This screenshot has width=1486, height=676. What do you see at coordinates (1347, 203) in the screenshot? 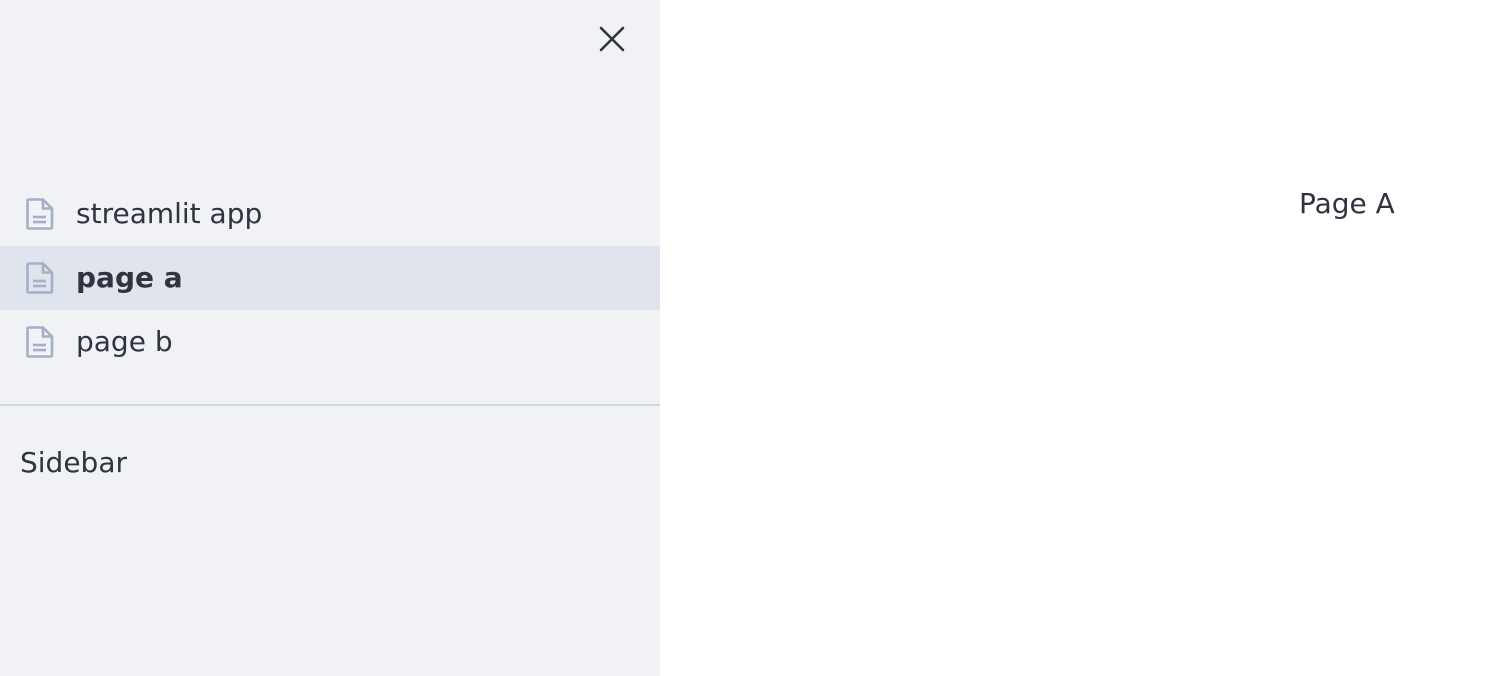
I see `page-text: Page A` at bounding box center [1347, 203].